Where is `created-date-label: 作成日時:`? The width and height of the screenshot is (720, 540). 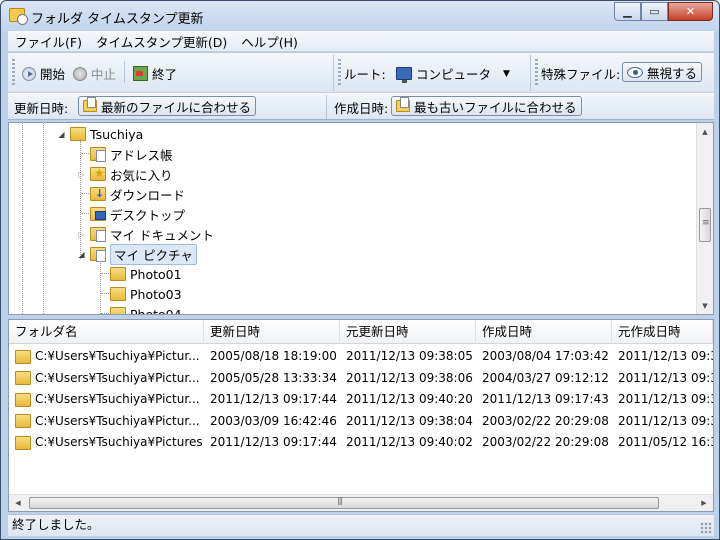
created-date-label: 作成日時: is located at coordinates (361, 107).